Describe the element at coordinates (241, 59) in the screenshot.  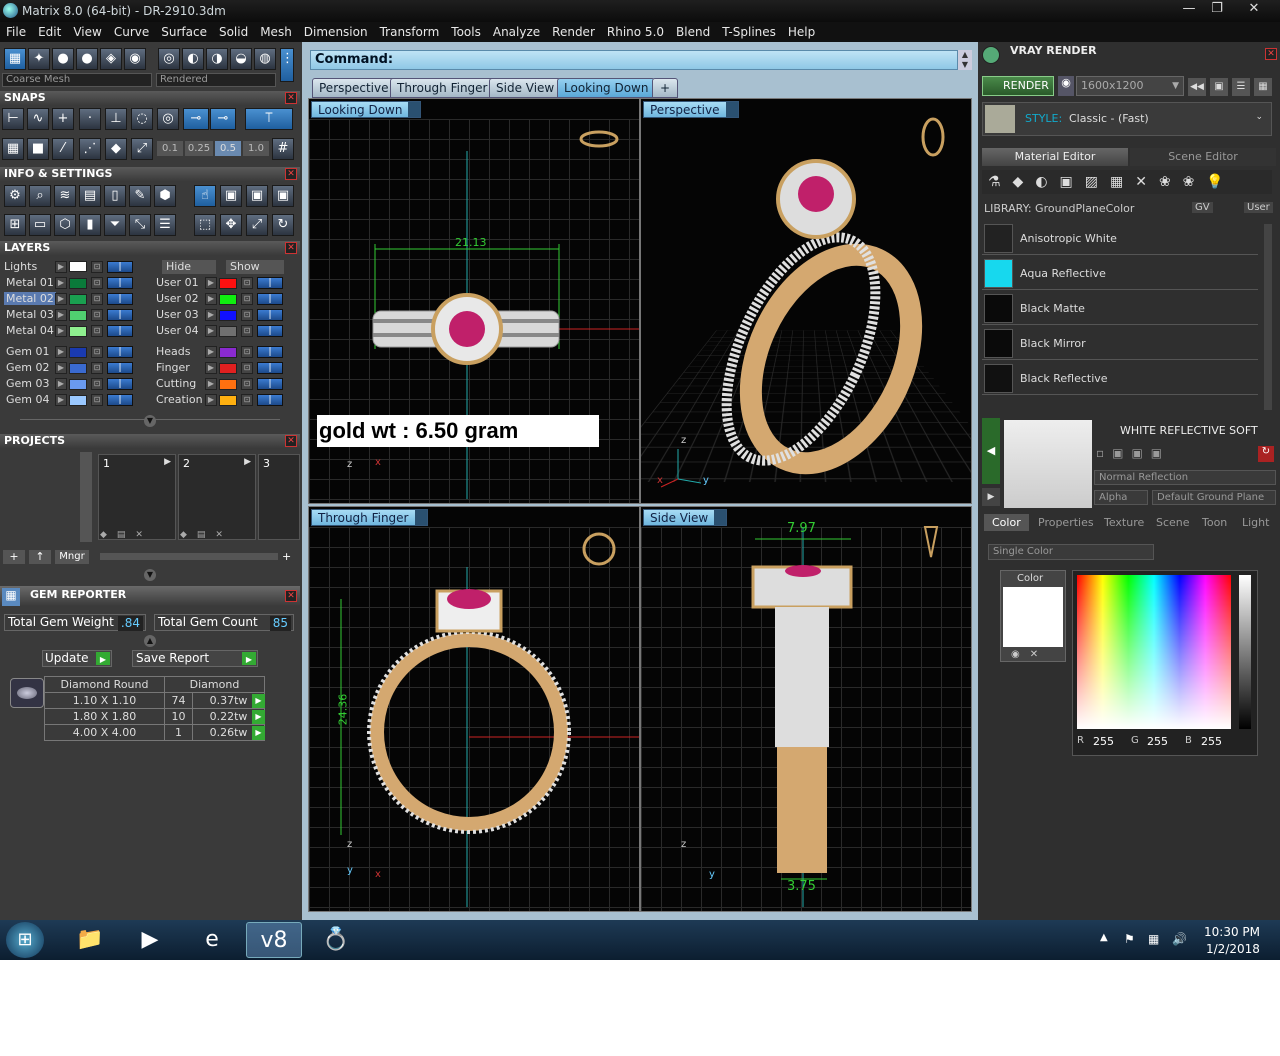
I see `glass-view-icon: ◒` at that location.